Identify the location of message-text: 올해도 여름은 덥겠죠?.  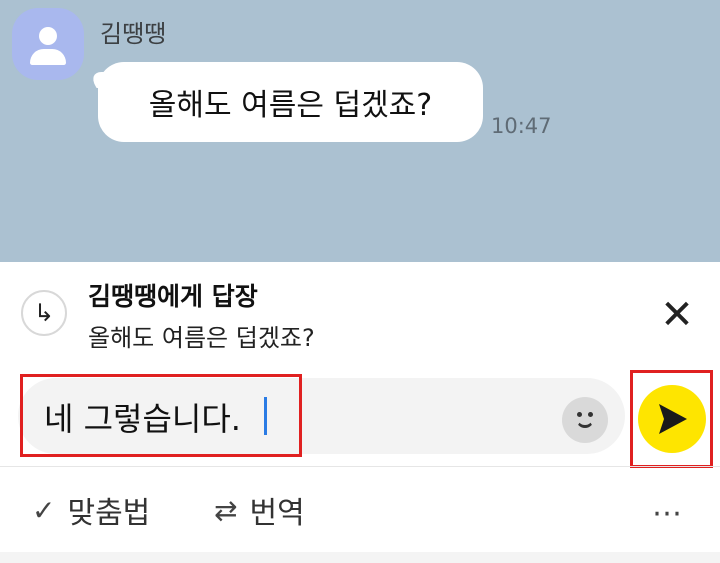
(290, 105).